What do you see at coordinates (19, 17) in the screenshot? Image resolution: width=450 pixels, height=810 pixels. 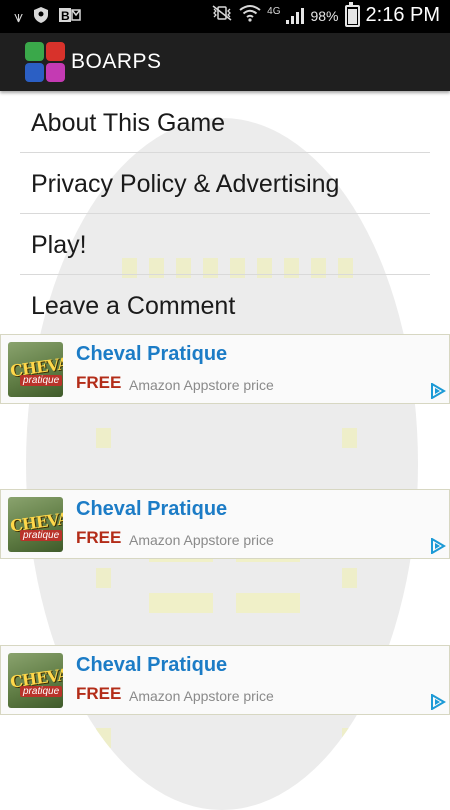 I see `usb-icon: ⩛` at bounding box center [19, 17].